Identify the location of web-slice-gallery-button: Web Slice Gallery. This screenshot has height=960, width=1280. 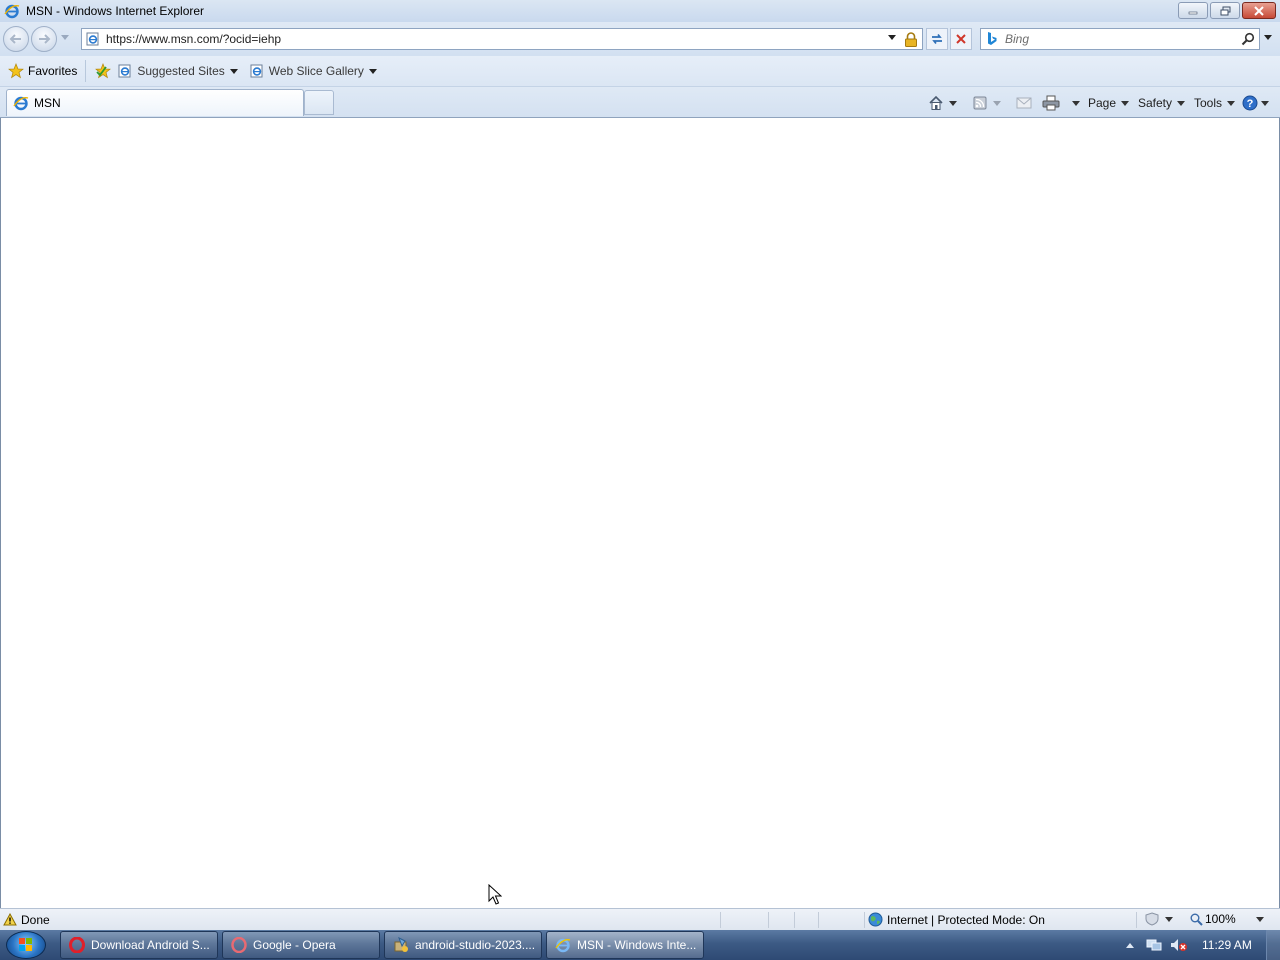
(313, 71).